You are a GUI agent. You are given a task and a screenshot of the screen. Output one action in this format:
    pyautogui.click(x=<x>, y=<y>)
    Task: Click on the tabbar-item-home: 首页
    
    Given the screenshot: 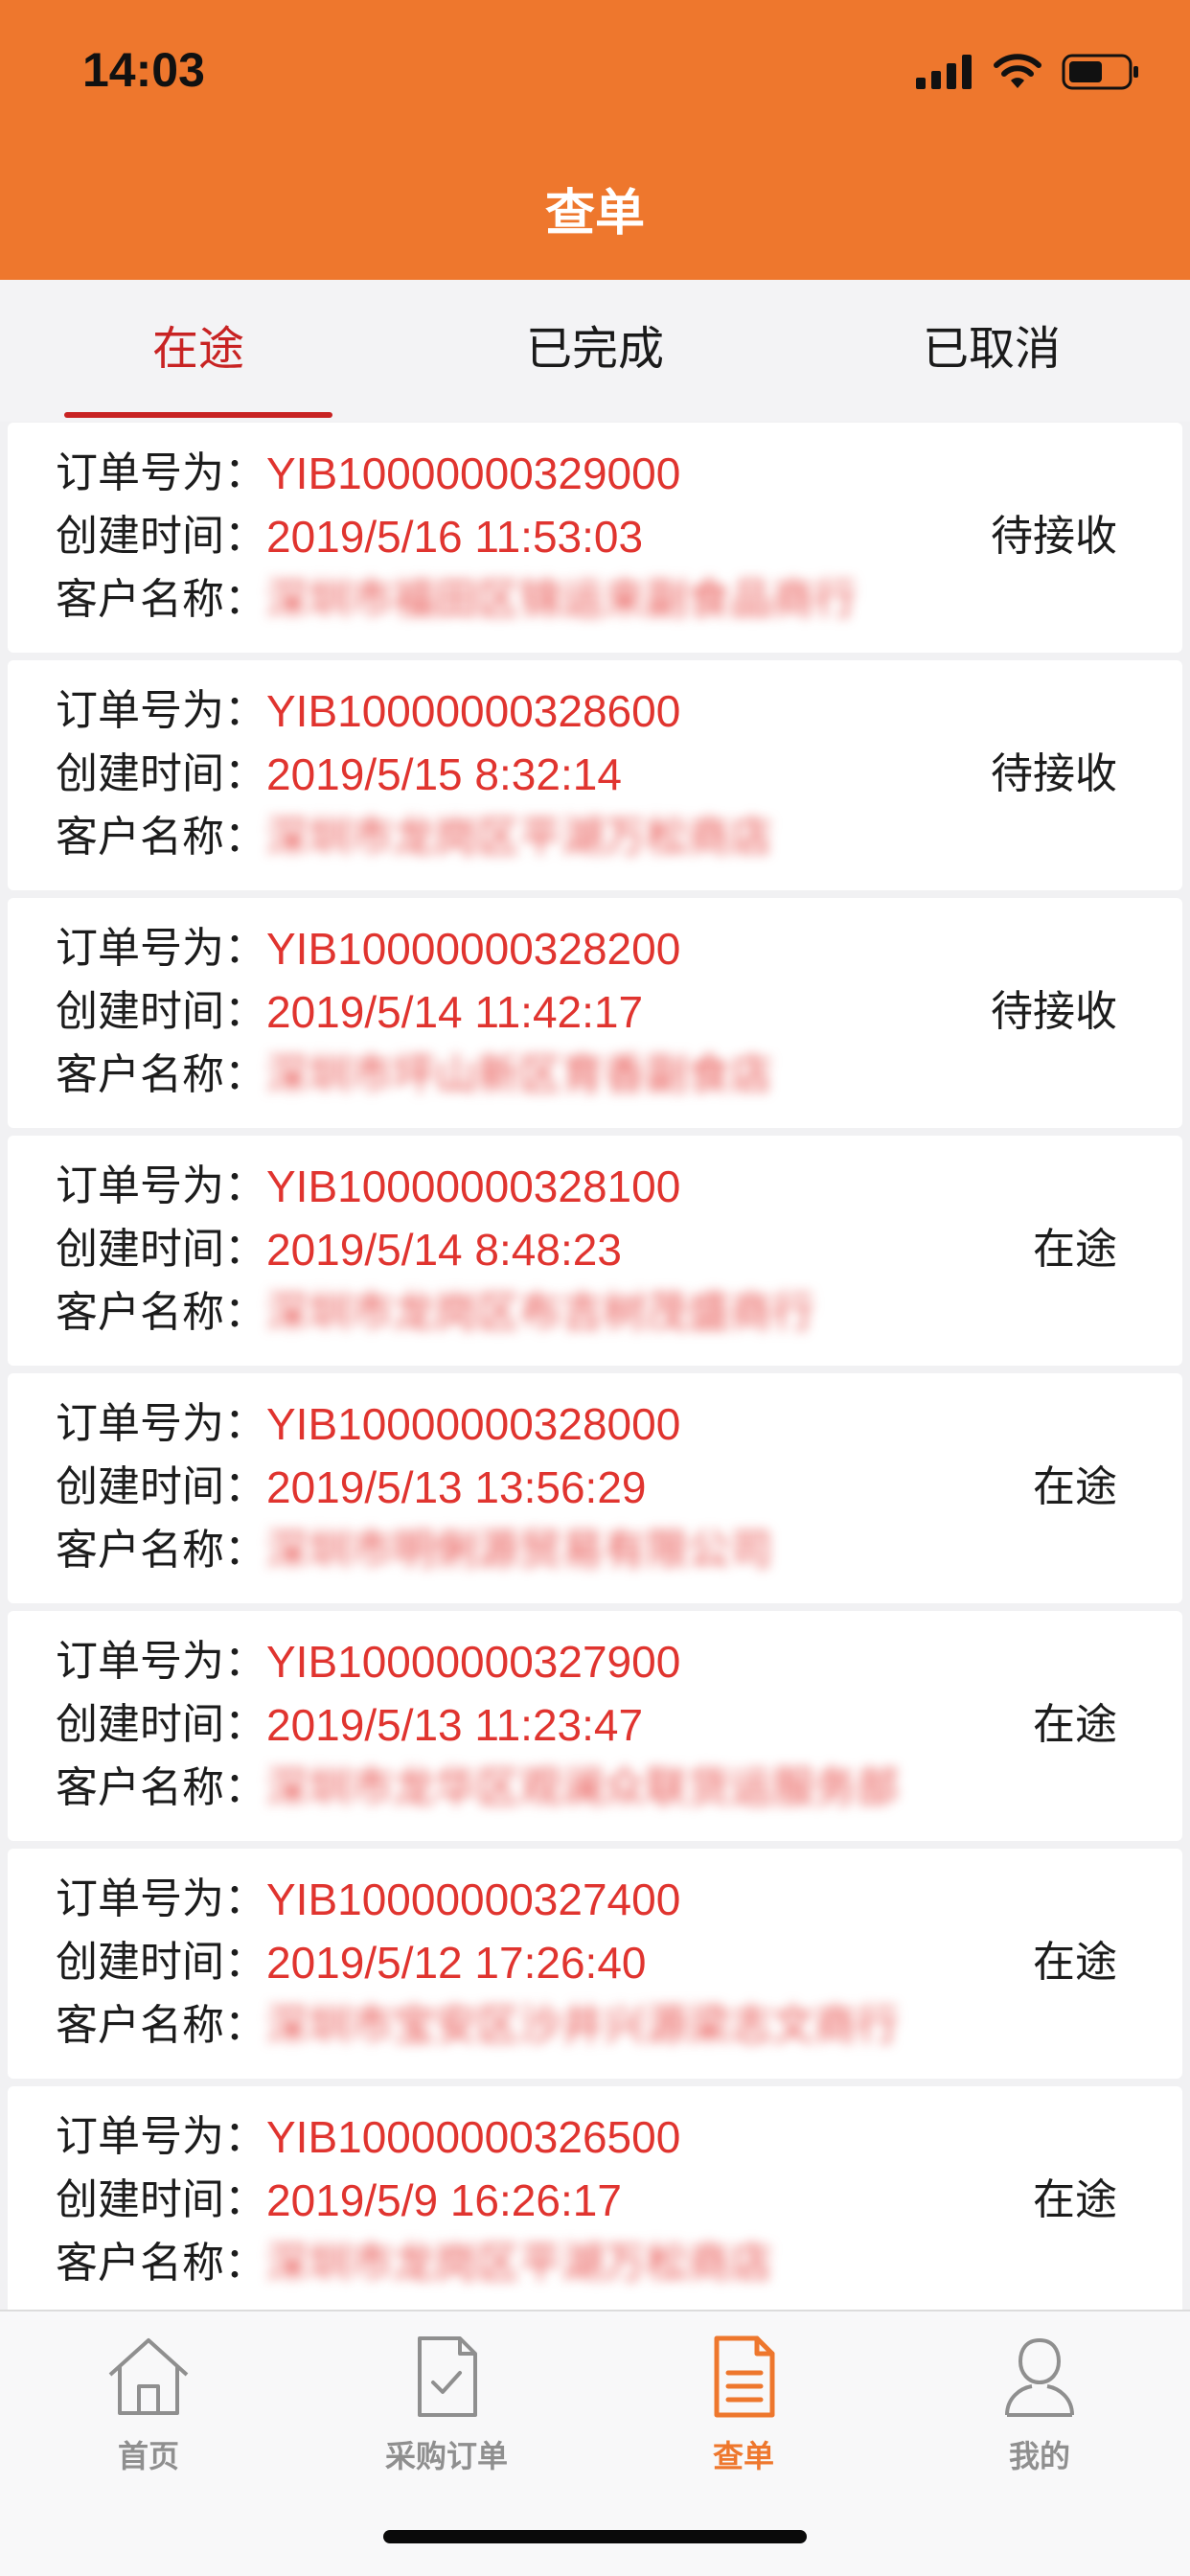 What is the action you would take?
    pyautogui.click(x=148, y=2403)
    